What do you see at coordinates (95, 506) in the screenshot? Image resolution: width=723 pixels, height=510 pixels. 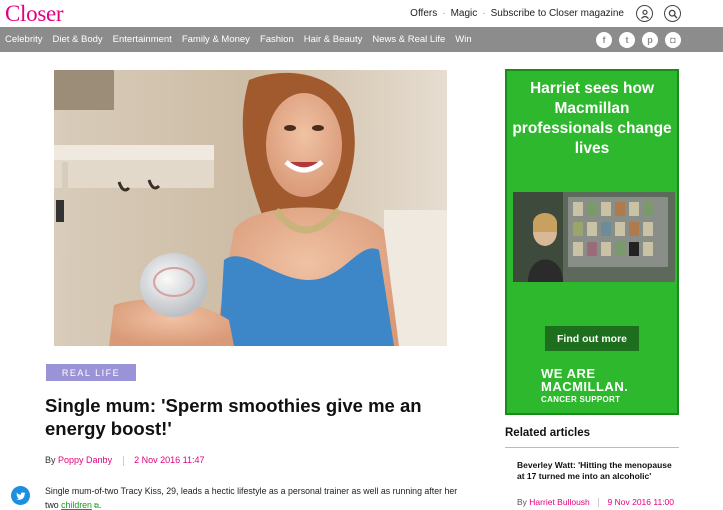 I see `external-link-icon: ⧉` at bounding box center [95, 506].